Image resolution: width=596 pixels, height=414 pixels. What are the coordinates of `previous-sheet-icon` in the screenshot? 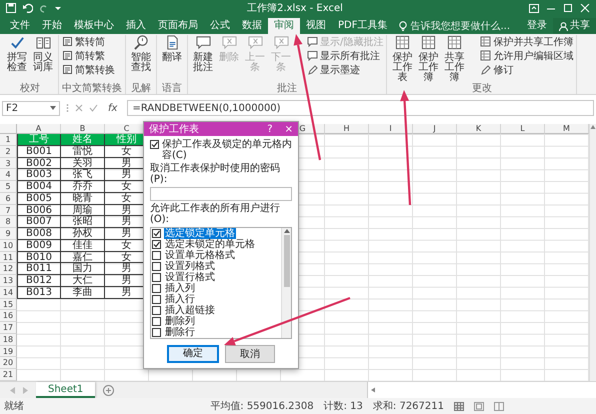 It's located at (12, 390).